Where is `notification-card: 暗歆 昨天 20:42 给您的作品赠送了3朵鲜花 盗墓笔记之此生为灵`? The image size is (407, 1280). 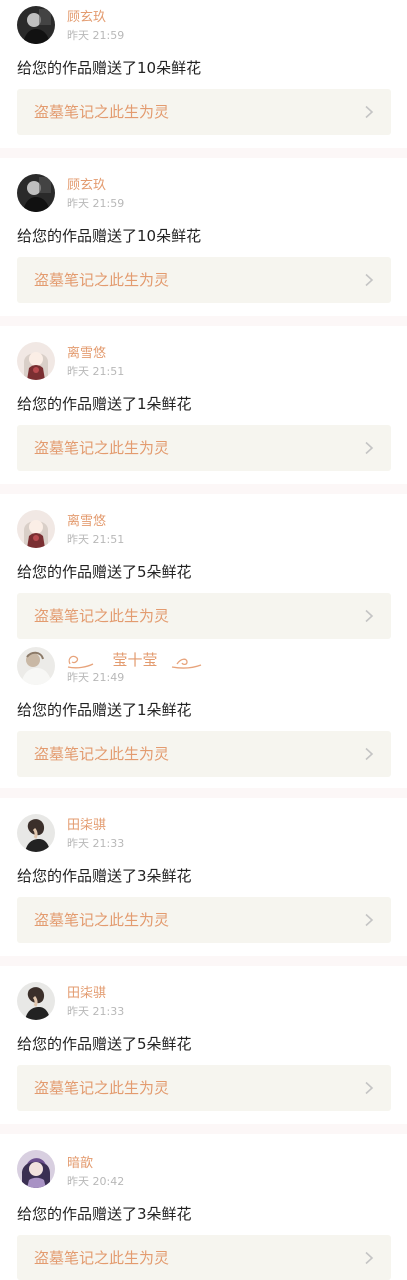
notification-card: 暗歆 昨天 20:42 给您的作品赠送了3朵鲜花 盗墓笔记之此生为灵 is located at coordinates (203, 1207).